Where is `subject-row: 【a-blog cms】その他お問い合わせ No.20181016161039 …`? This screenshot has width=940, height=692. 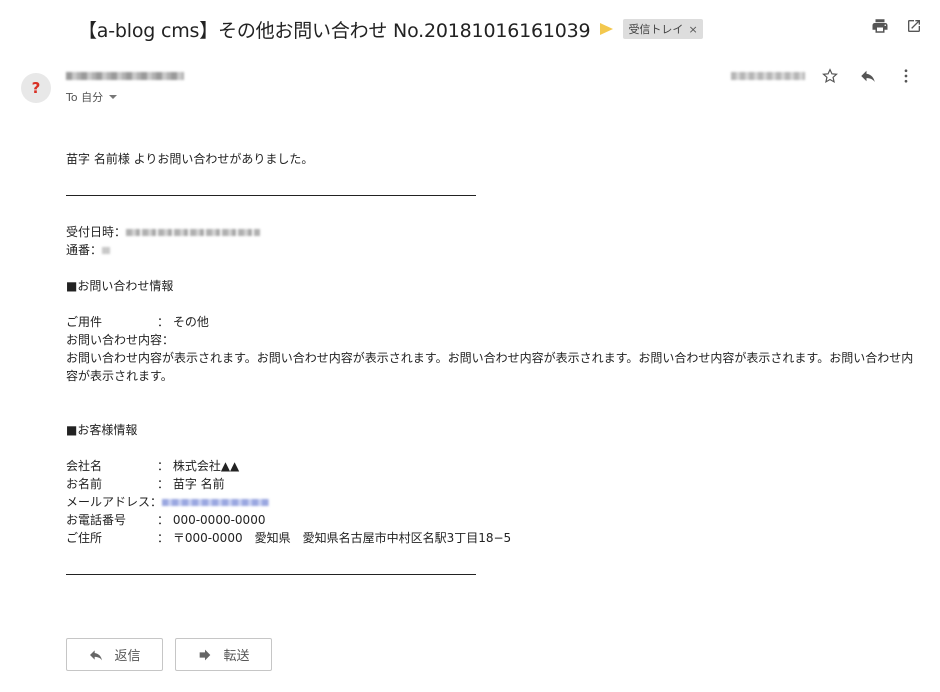 subject-row: 【a-blog cms】その他お問い合わせ No.20181016161039 … is located at coordinates (504, 29).